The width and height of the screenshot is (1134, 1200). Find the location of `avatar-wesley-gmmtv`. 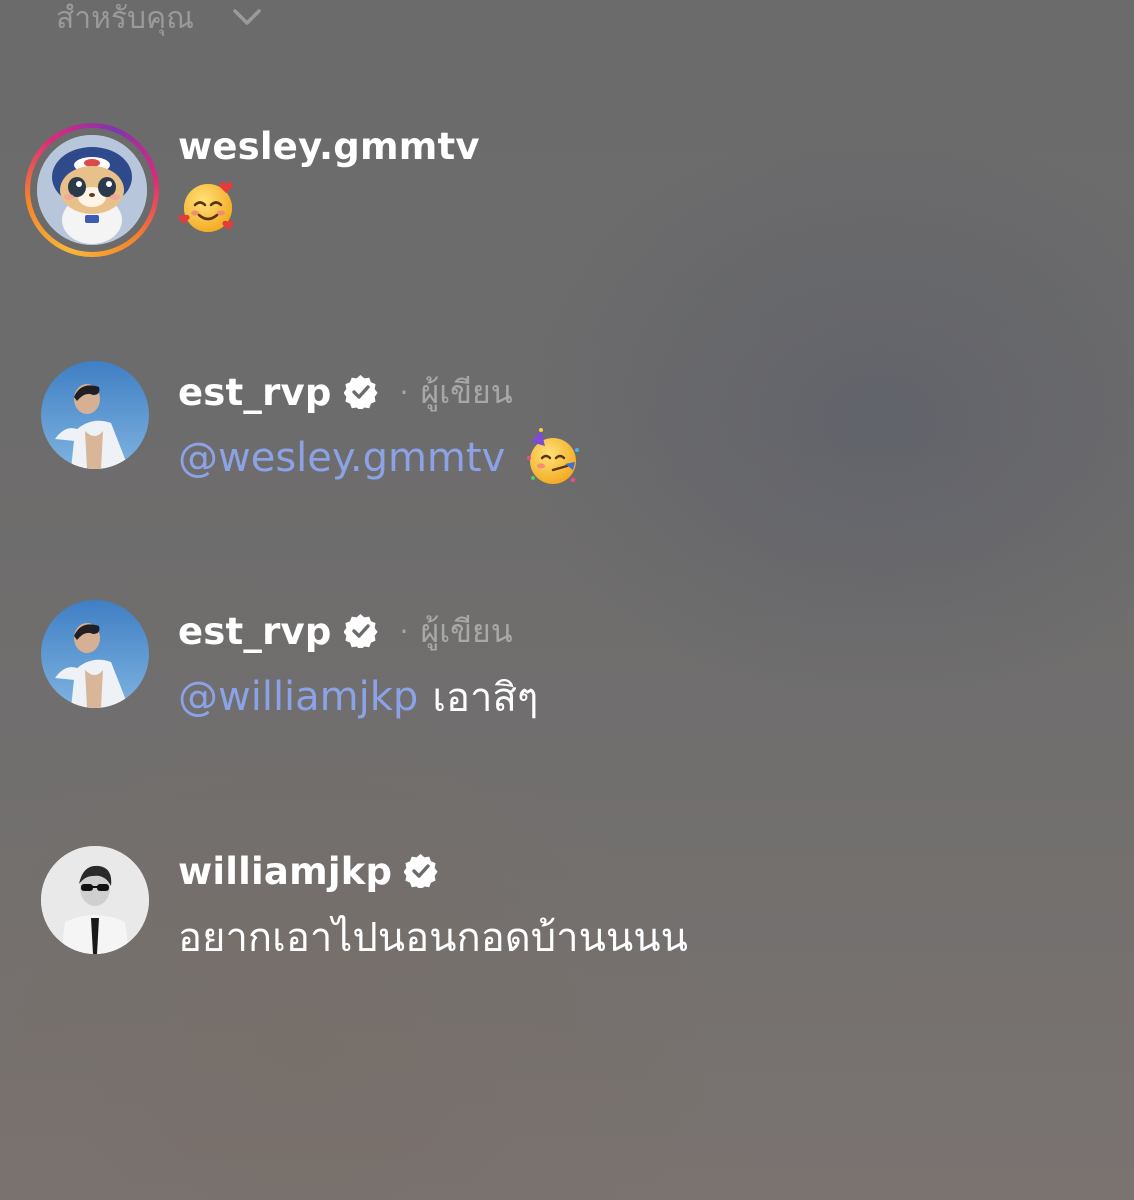

avatar-wesley-gmmtv is located at coordinates (92, 190).